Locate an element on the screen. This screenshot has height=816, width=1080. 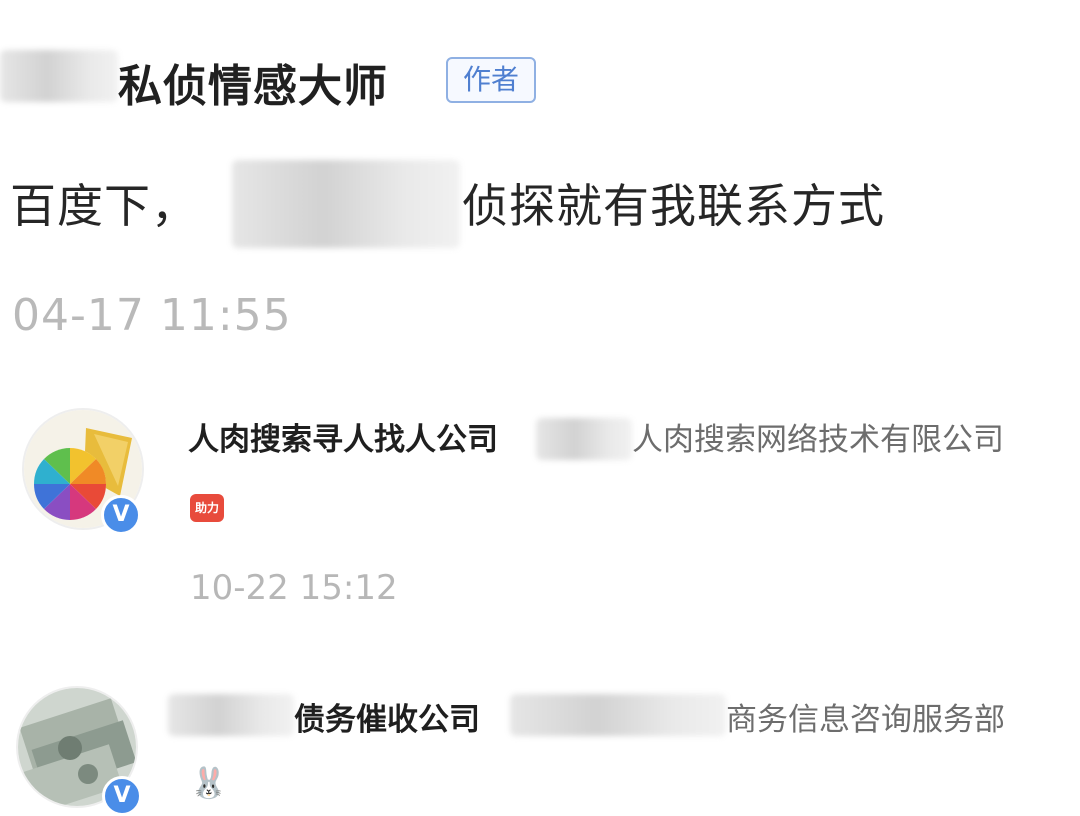
comment-1-emoji-icon: 助力 is located at coordinates (207, 508).